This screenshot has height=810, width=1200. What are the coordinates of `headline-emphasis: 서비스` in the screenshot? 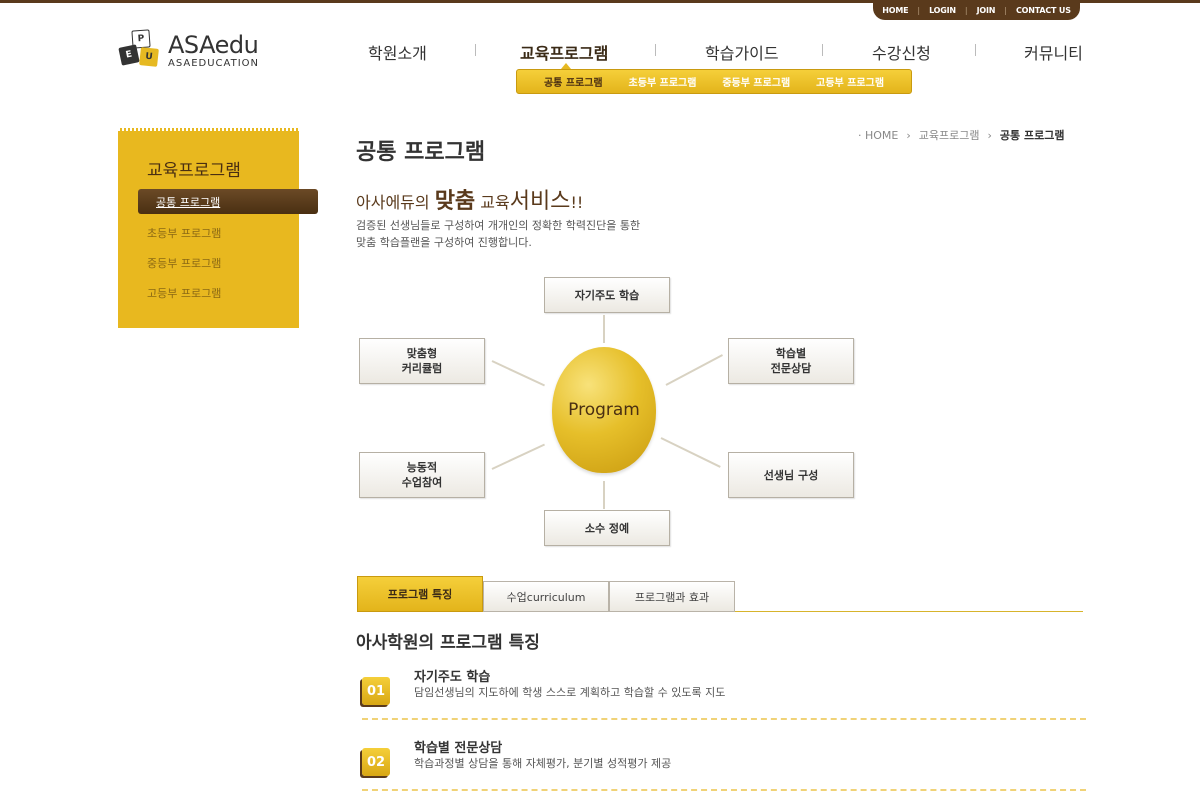 It's located at (540, 201).